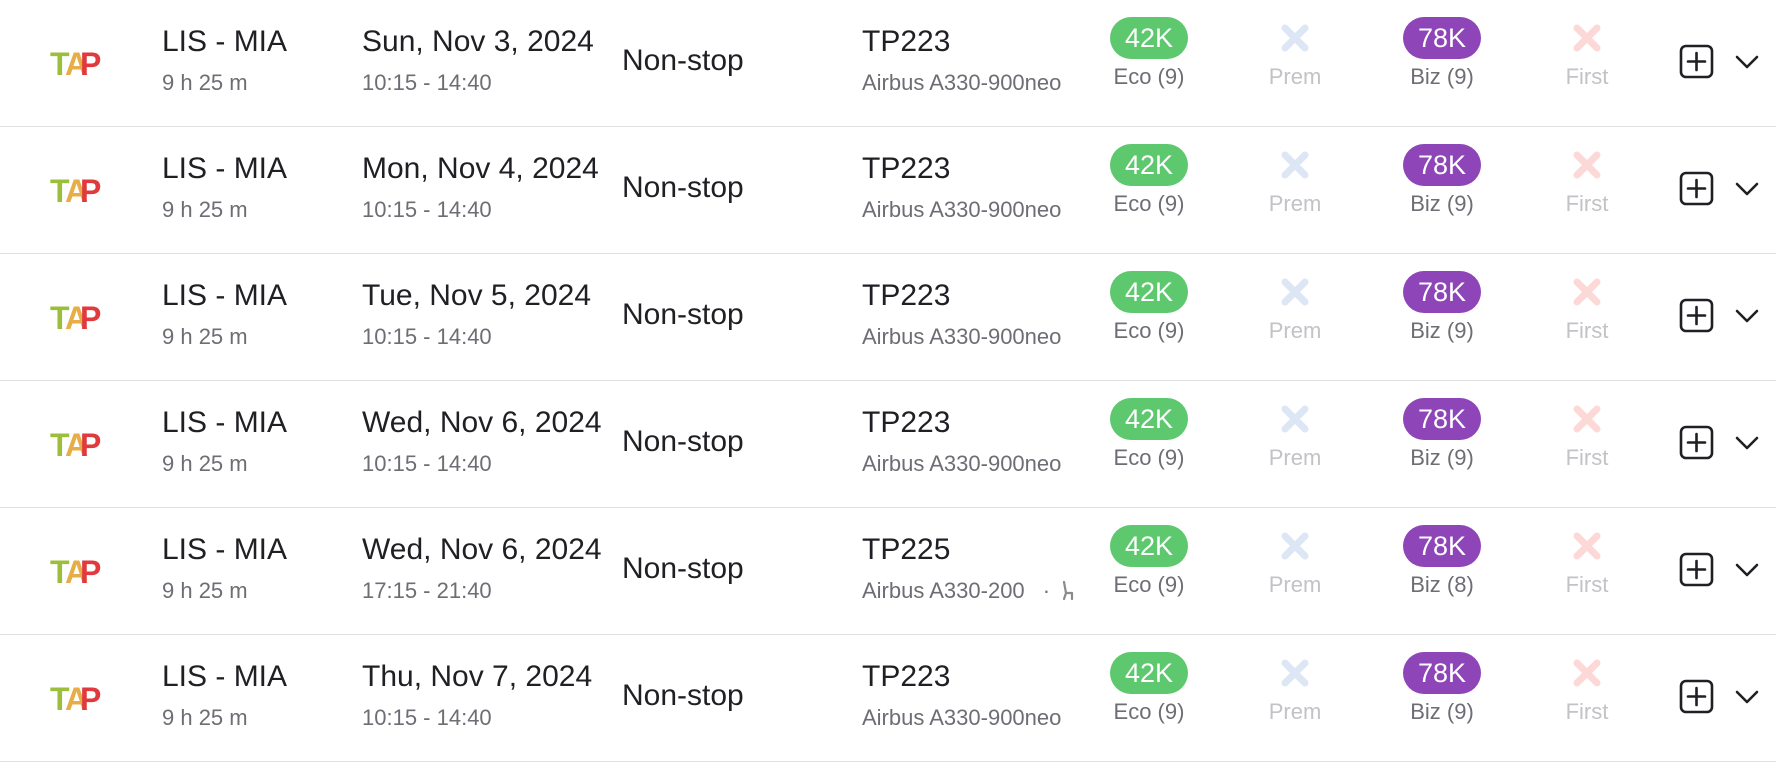  Describe the element at coordinates (943, 590) in the screenshot. I see `aircraft-label: Airbus A330-200` at that location.